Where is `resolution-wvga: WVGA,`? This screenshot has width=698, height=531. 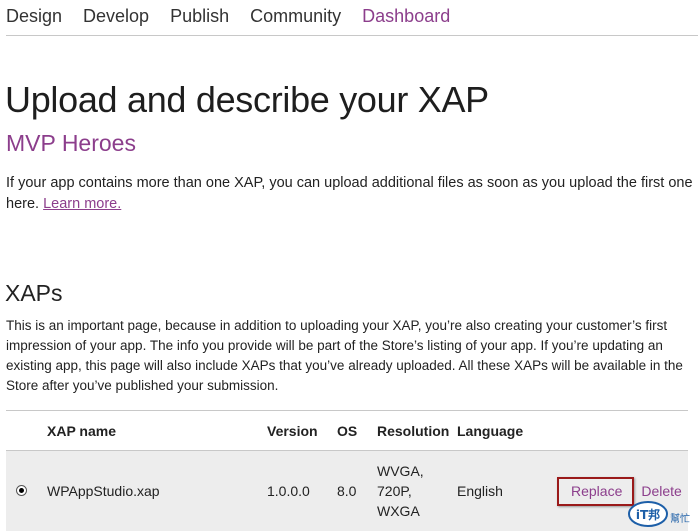
resolution-wvga: WVGA, is located at coordinates (400, 471).